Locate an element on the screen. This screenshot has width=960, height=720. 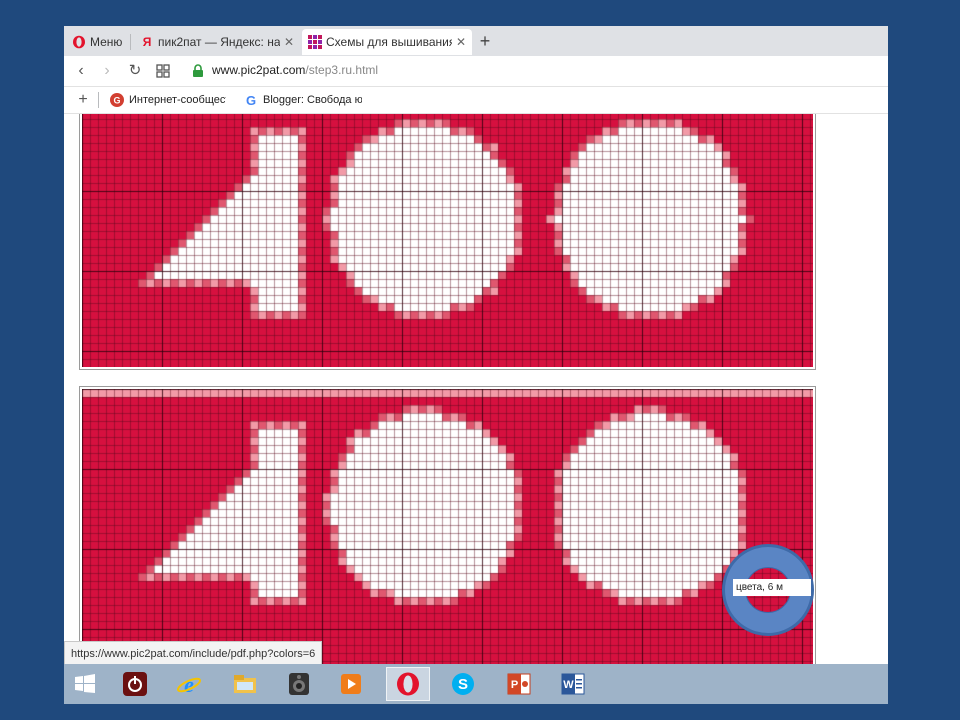
svg-text: W is located at coordinates (568, 685).